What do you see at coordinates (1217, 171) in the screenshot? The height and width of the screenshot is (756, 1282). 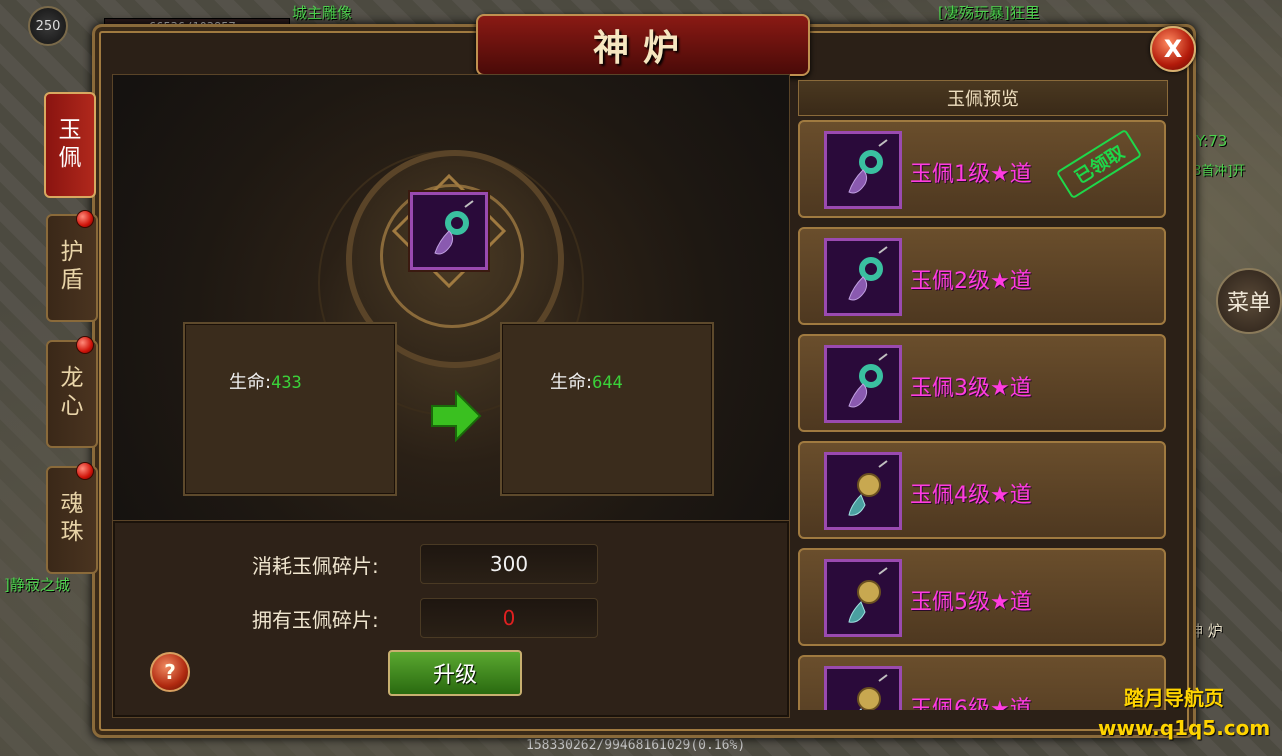 I see `guild-label: [3首冲]开` at bounding box center [1217, 171].